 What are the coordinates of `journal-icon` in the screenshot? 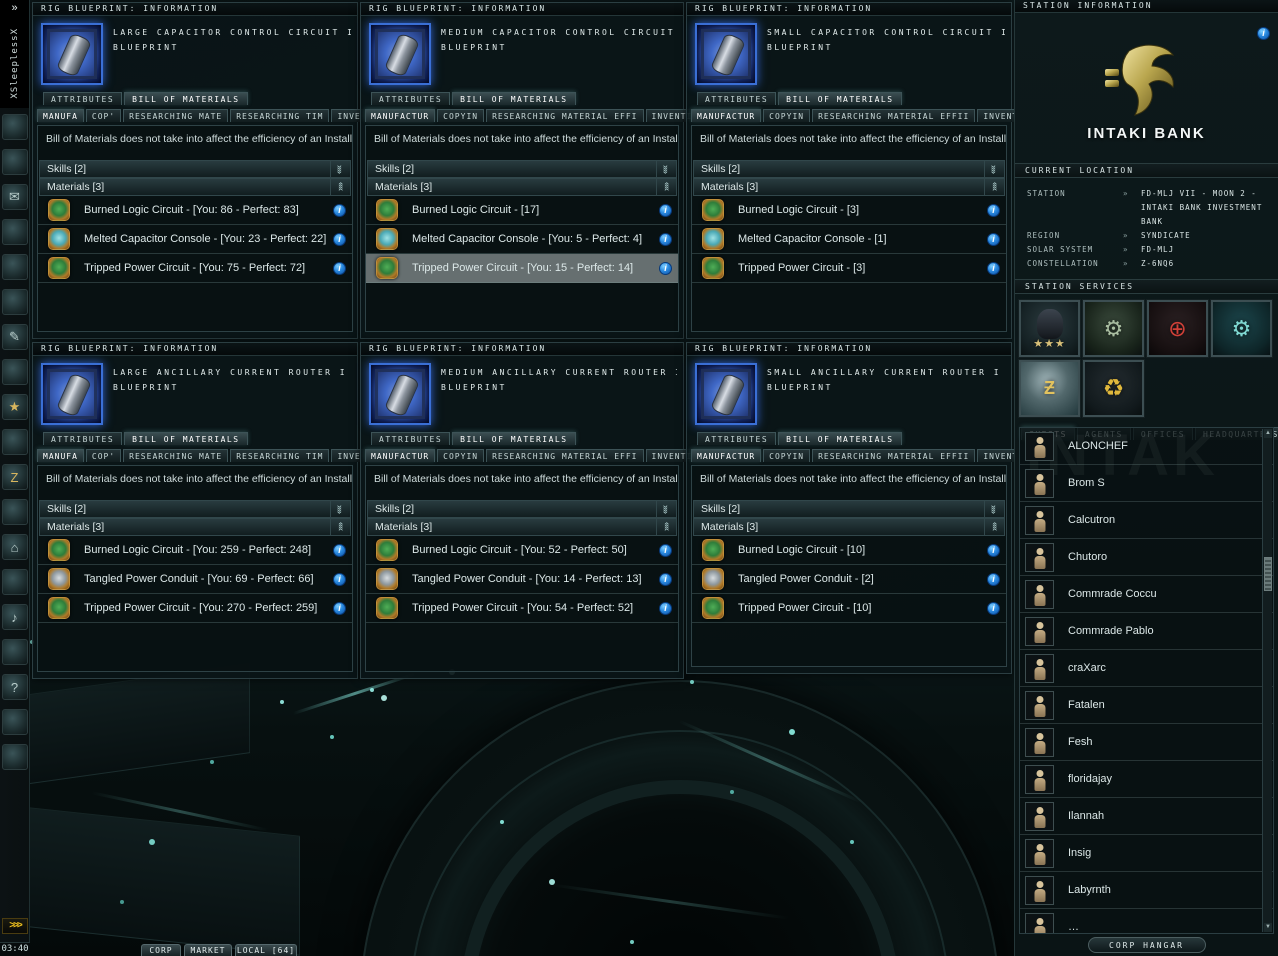 It's located at (14, 582).